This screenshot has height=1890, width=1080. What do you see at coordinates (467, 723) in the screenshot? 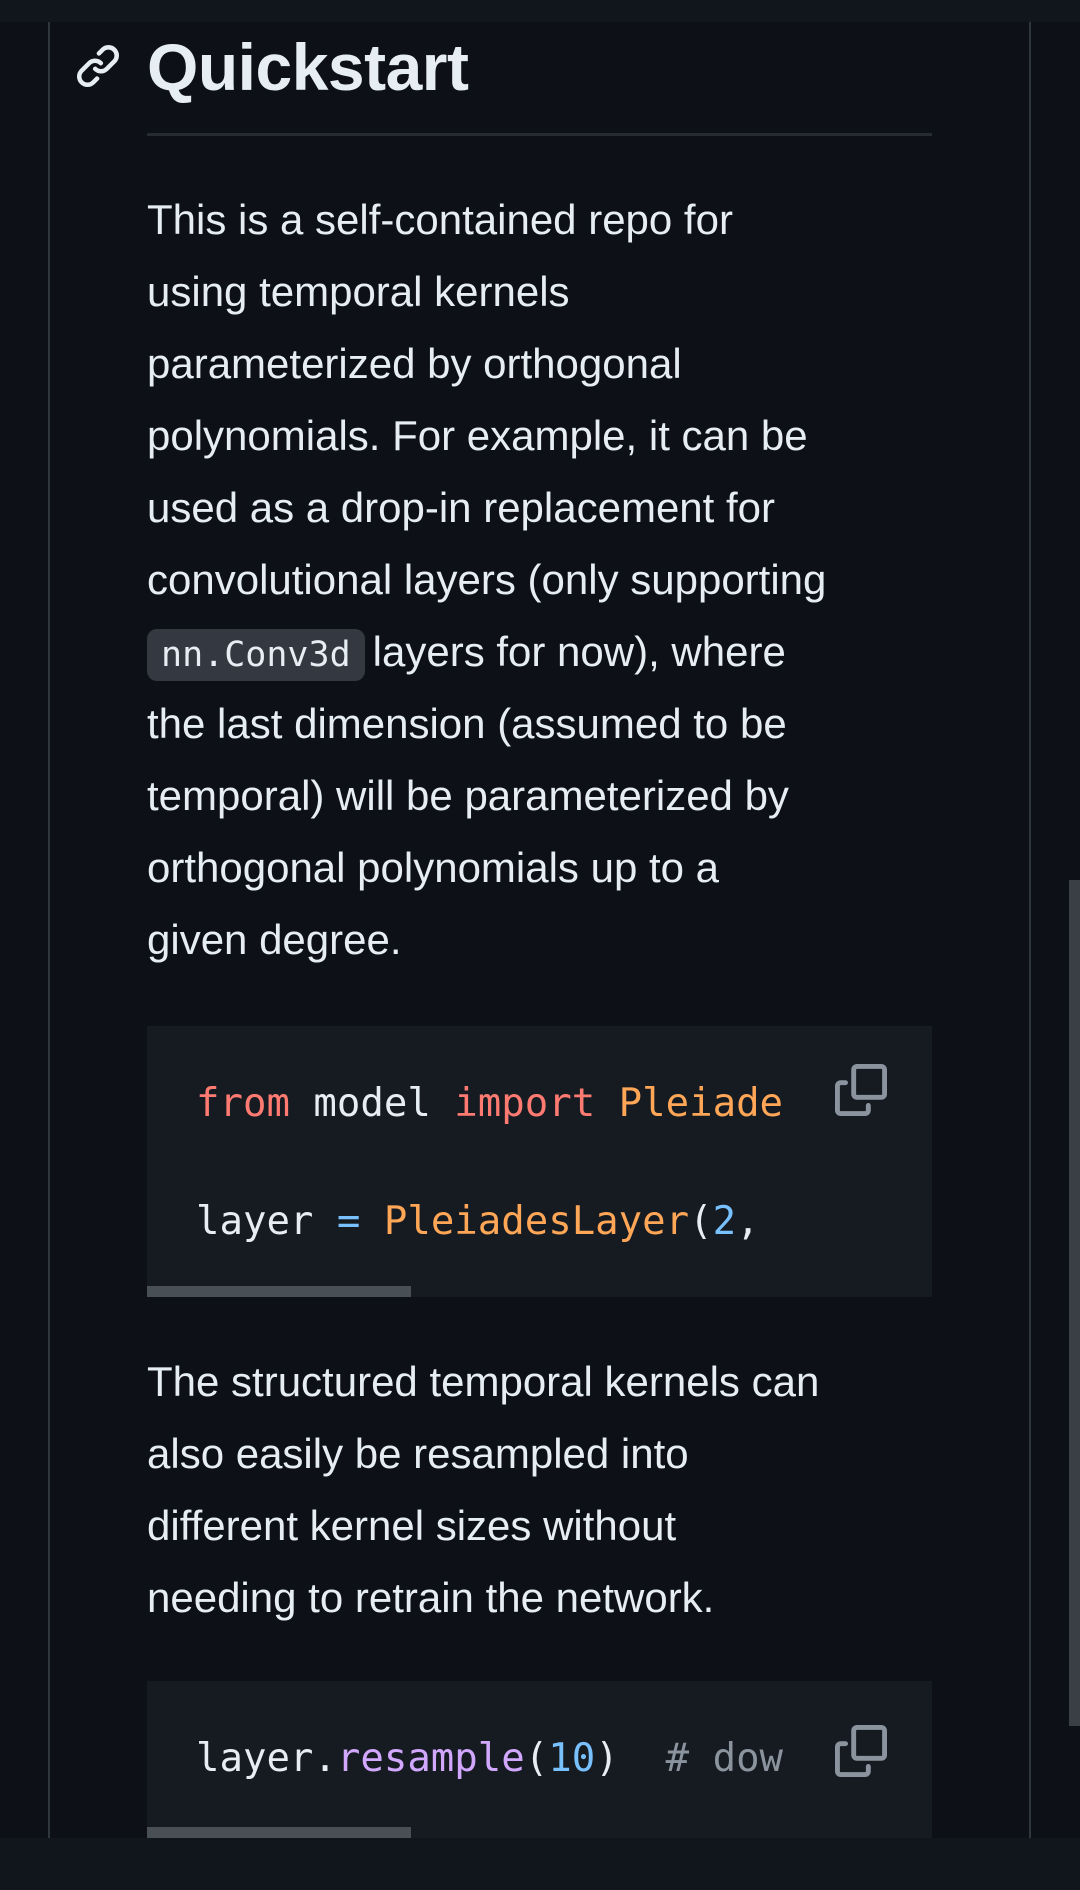
I see `paragraph-line: the last dimension (assumed to be` at bounding box center [467, 723].